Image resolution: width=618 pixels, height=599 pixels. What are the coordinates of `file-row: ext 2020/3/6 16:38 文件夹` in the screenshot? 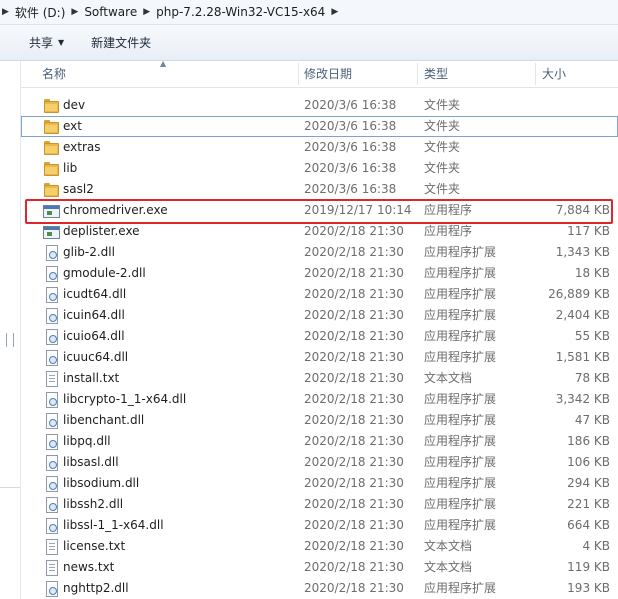 It's located at (319, 126).